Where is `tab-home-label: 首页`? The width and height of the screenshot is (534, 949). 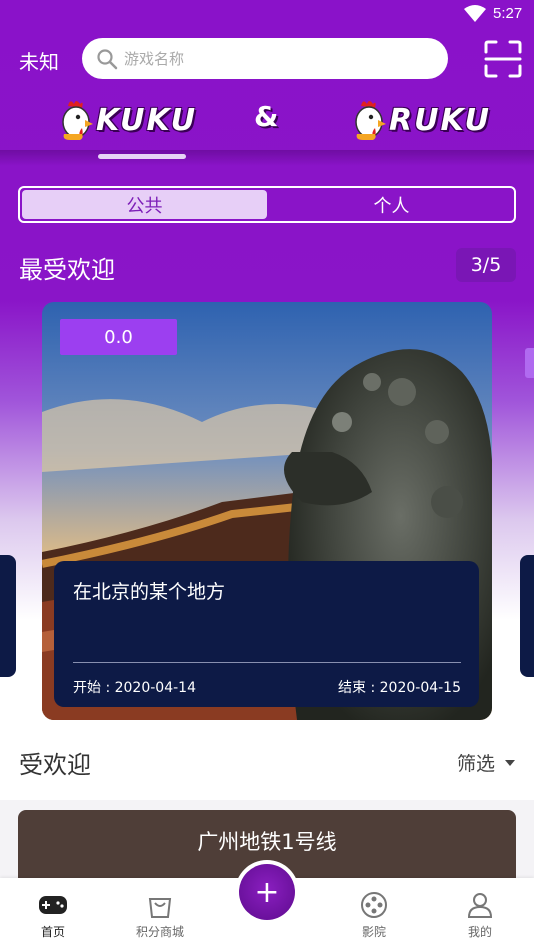
tab-home-label: 首页 is located at coordinates (52, 932).